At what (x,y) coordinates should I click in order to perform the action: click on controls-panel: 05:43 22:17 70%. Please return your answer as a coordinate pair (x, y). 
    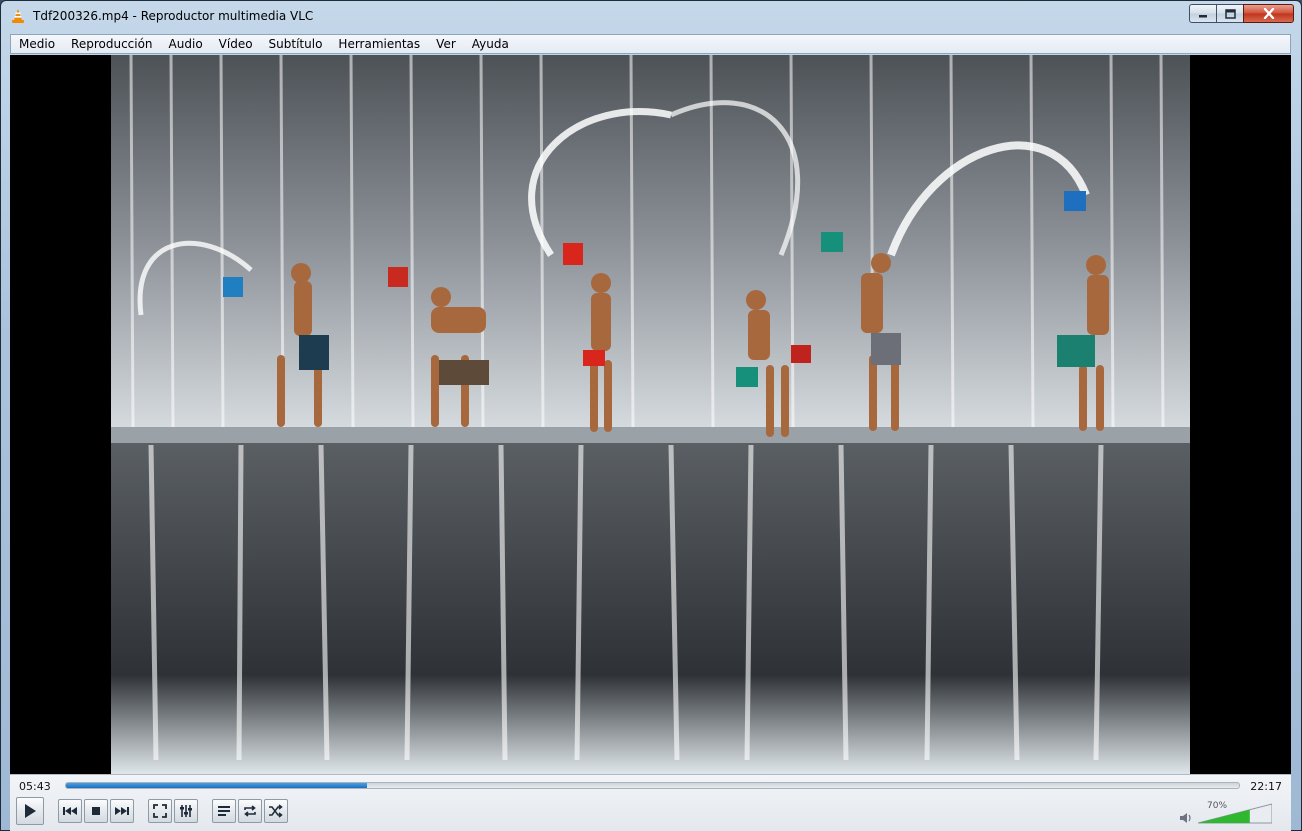
    Looking at the image, I should click on (650, 802).